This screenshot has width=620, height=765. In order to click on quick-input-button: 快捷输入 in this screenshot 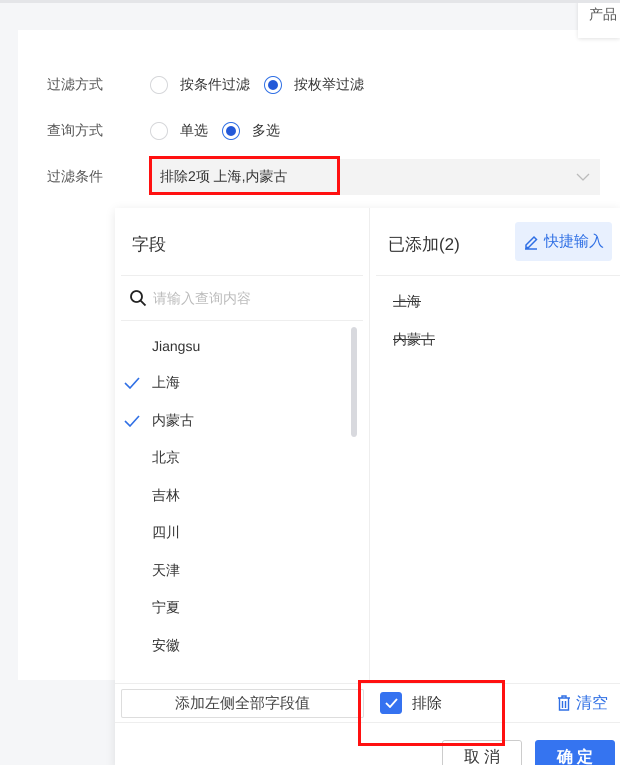, I will do `click(563, 241)`.